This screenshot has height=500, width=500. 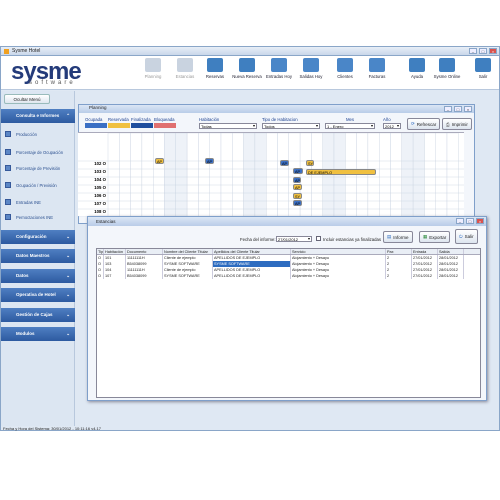 I want to click on column-header: Servicio, so click(x=338, y=251).